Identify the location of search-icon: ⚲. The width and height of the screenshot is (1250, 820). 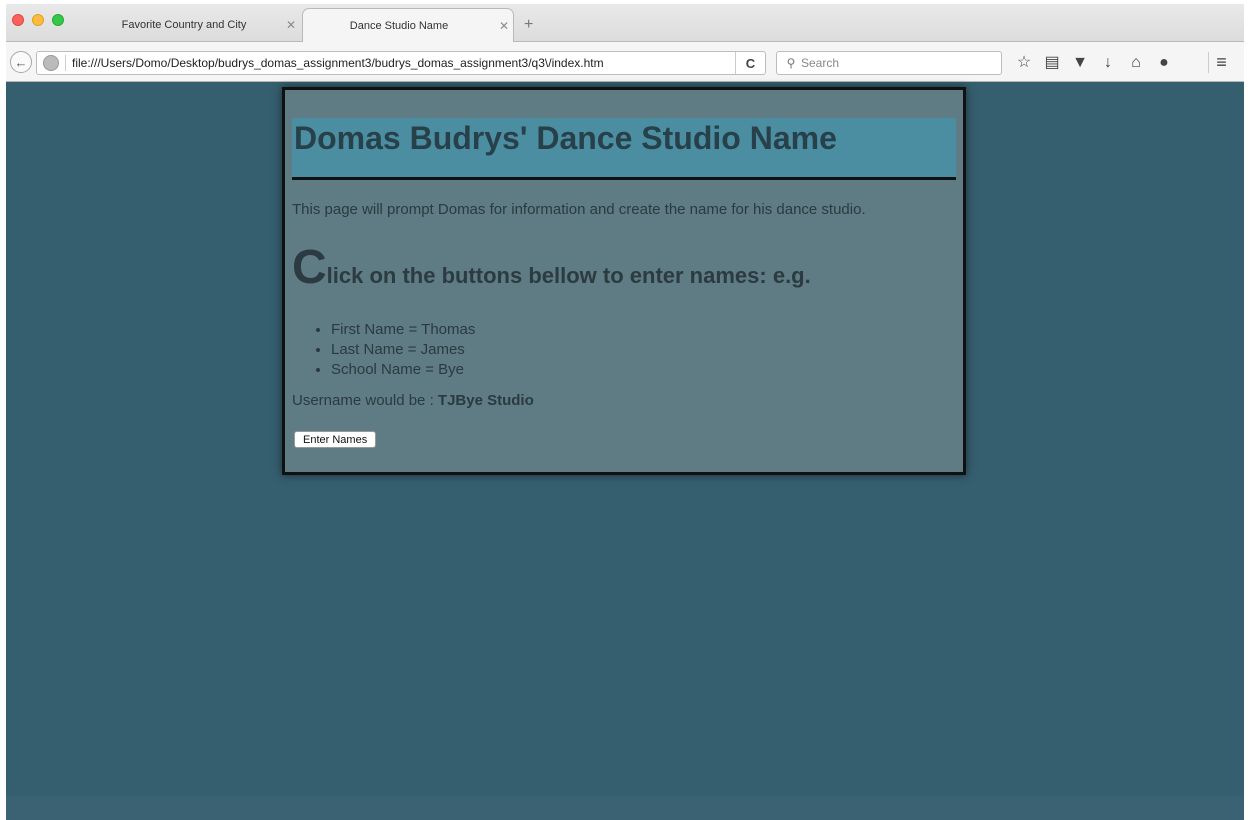
(791, 63).